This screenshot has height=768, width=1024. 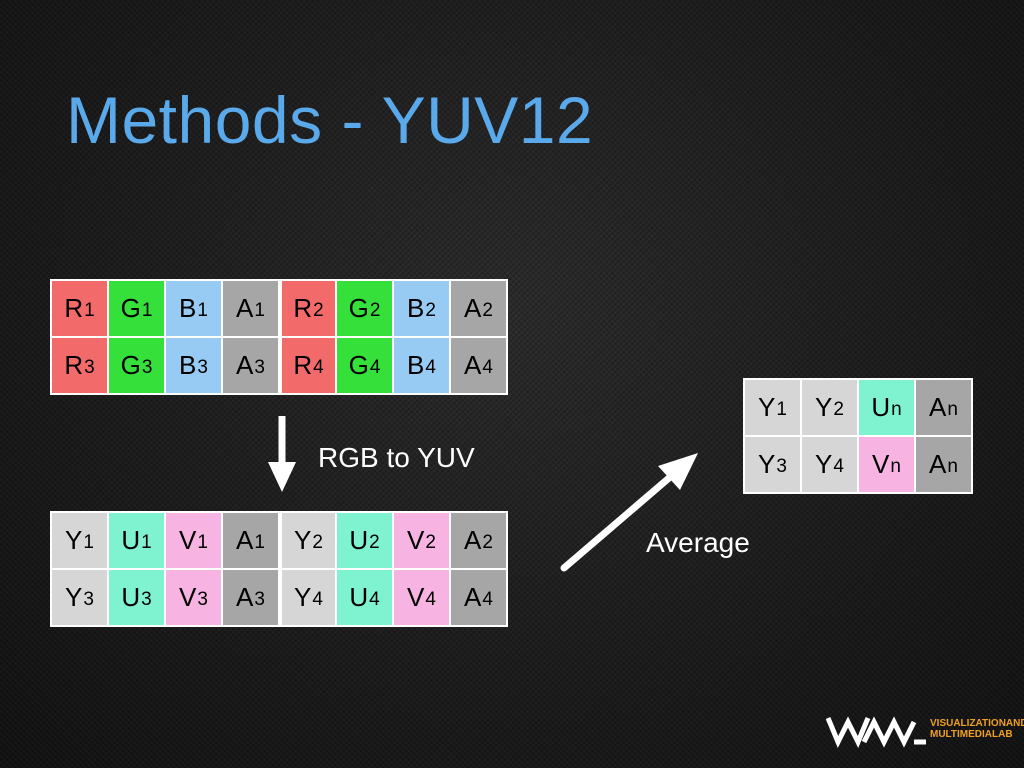 I want to click on grid-cell-a1: A1, so click(x=250, y=308).